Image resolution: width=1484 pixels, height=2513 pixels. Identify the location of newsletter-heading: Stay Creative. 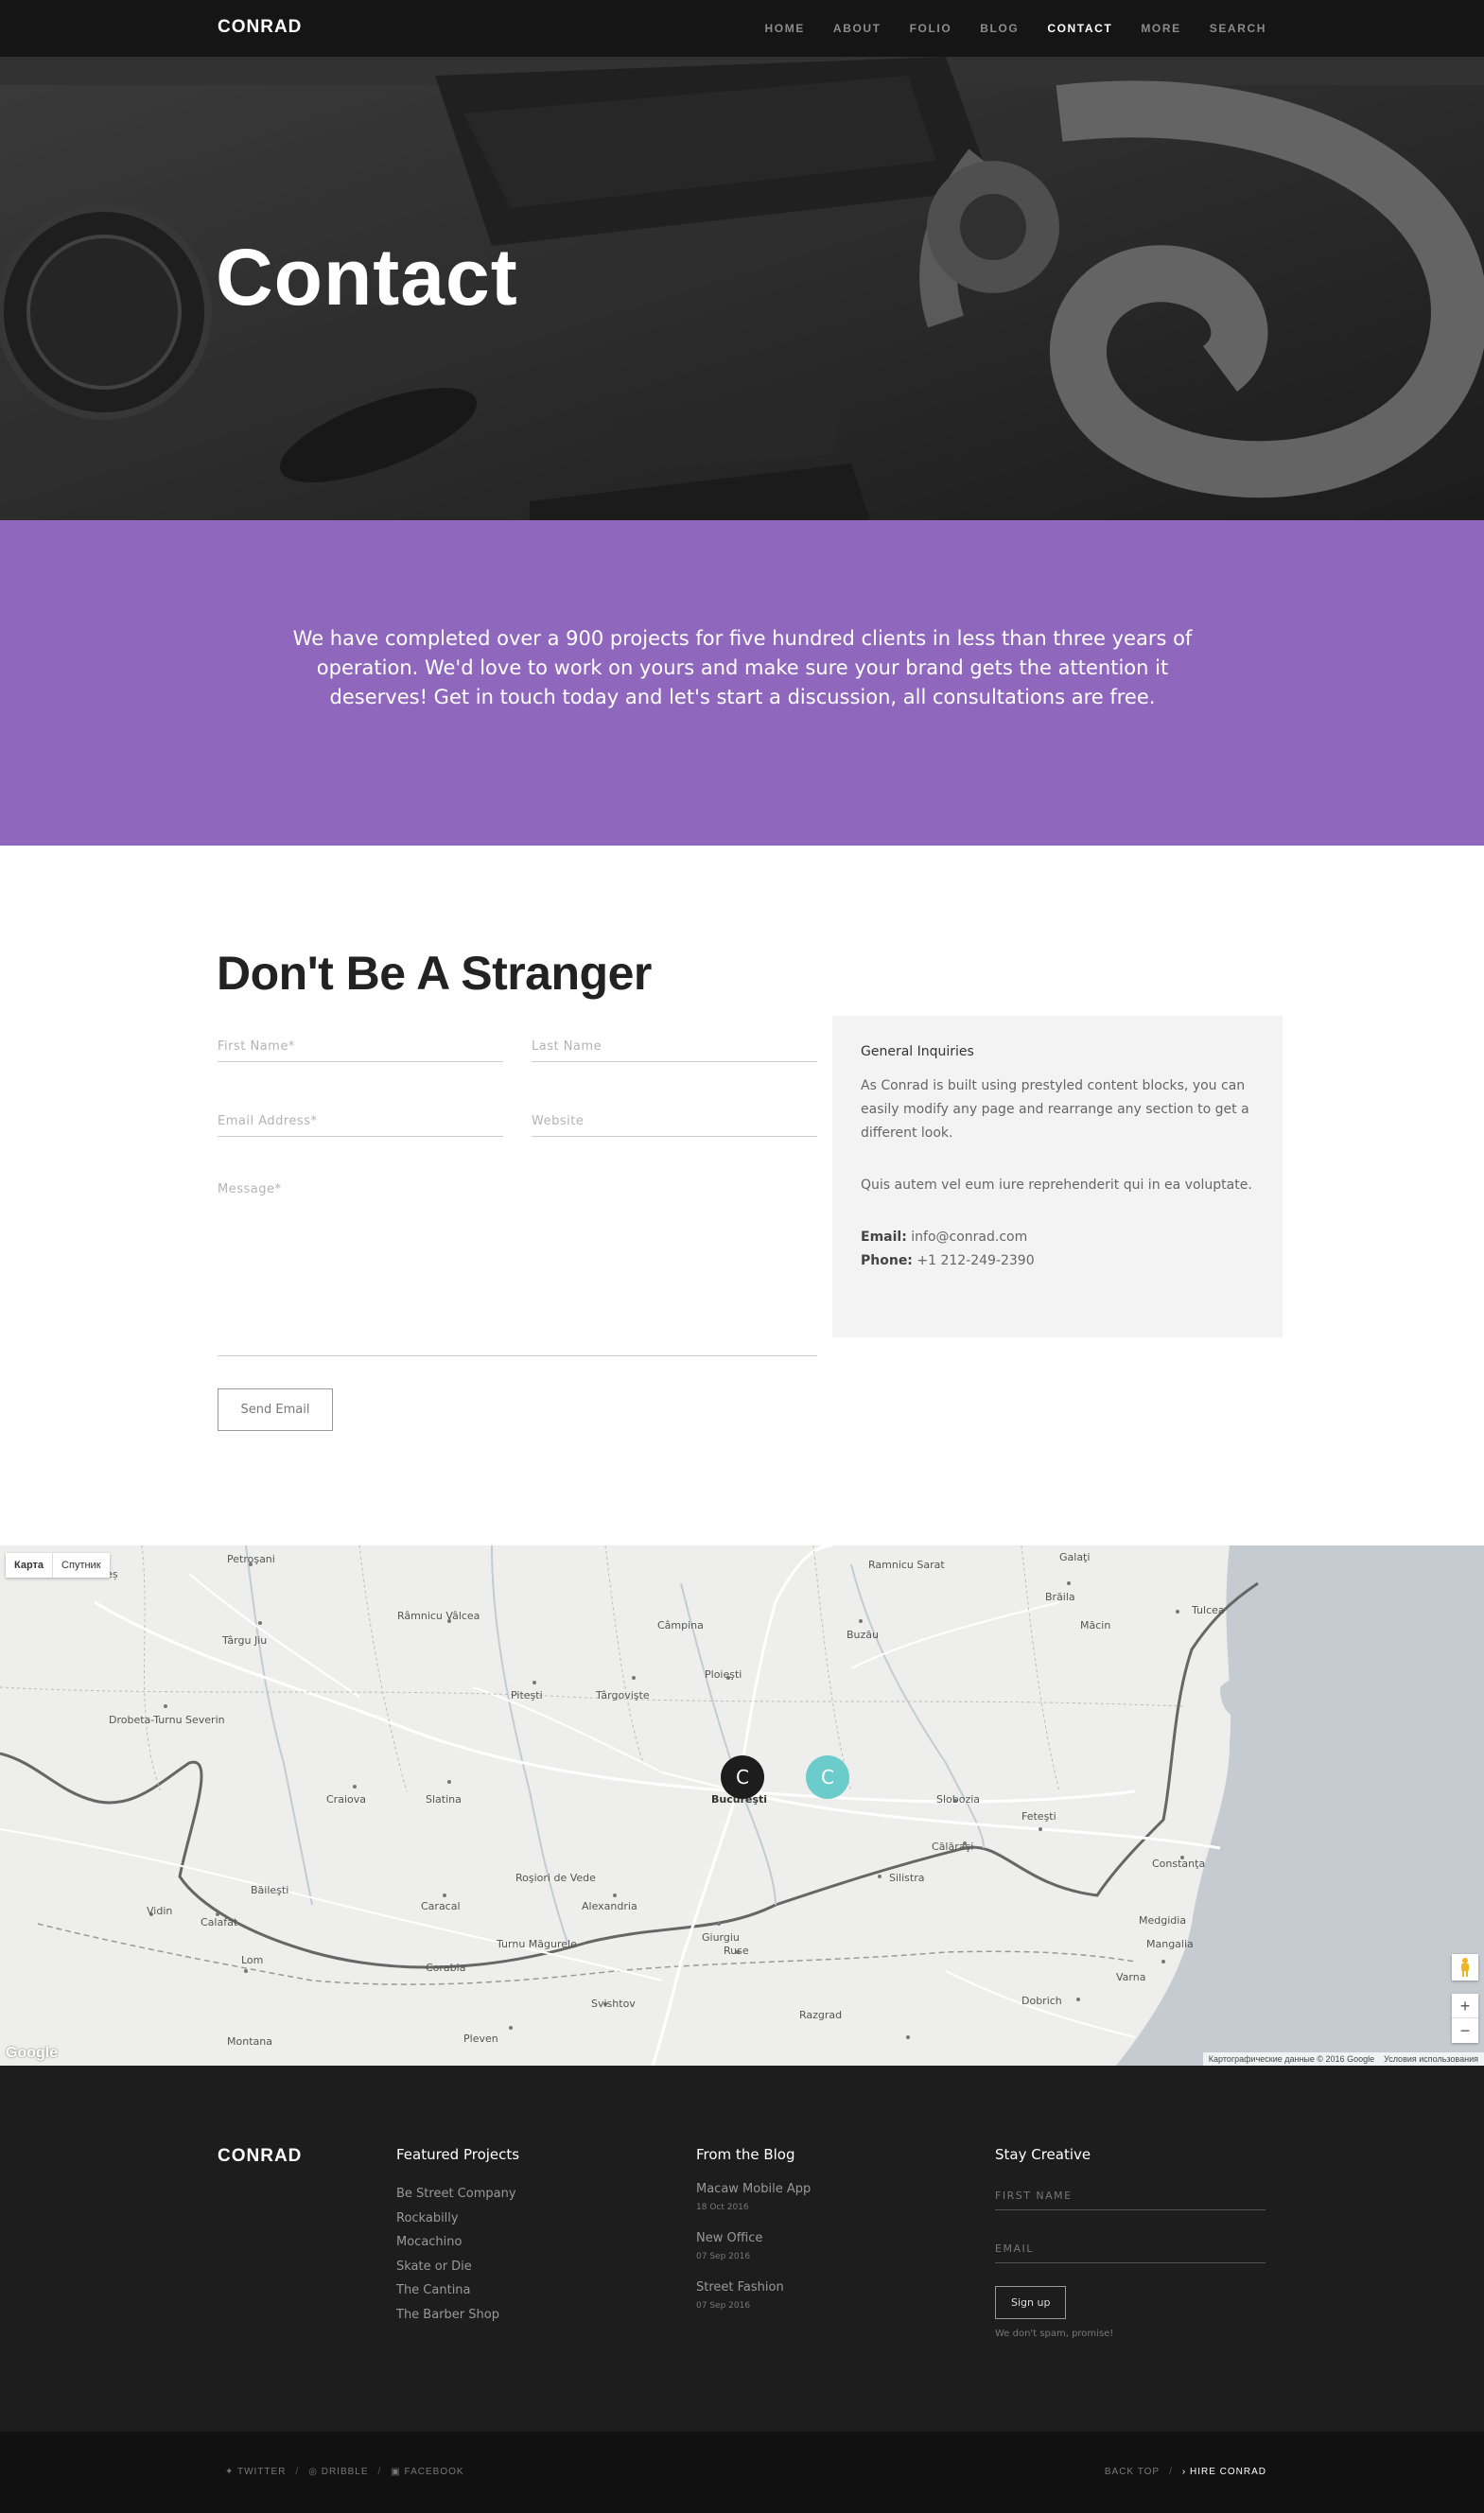
(1043, 2154).